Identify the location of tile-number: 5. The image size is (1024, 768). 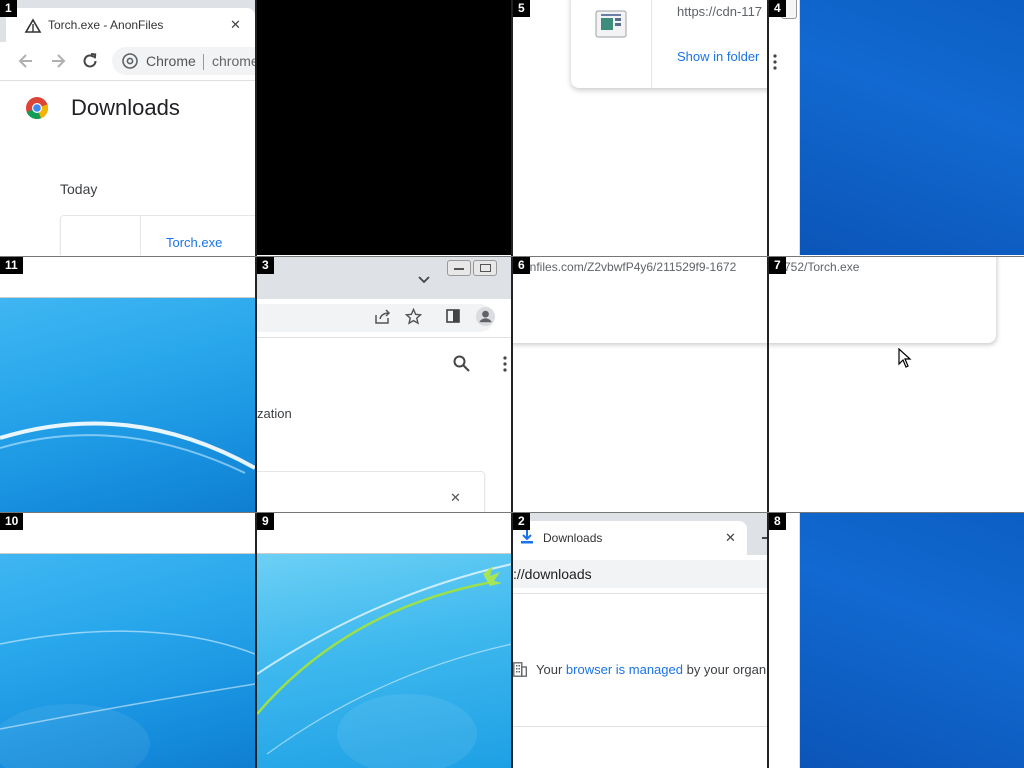
(521, 8).